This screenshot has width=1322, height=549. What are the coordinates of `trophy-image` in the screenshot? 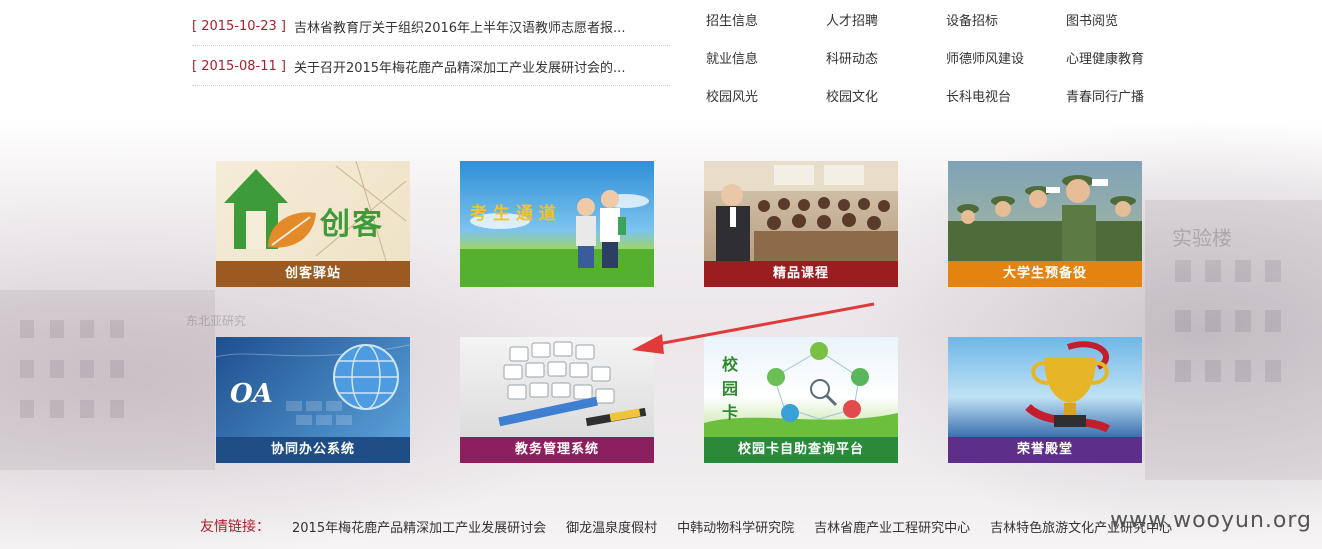 It's located at (1045, 387).